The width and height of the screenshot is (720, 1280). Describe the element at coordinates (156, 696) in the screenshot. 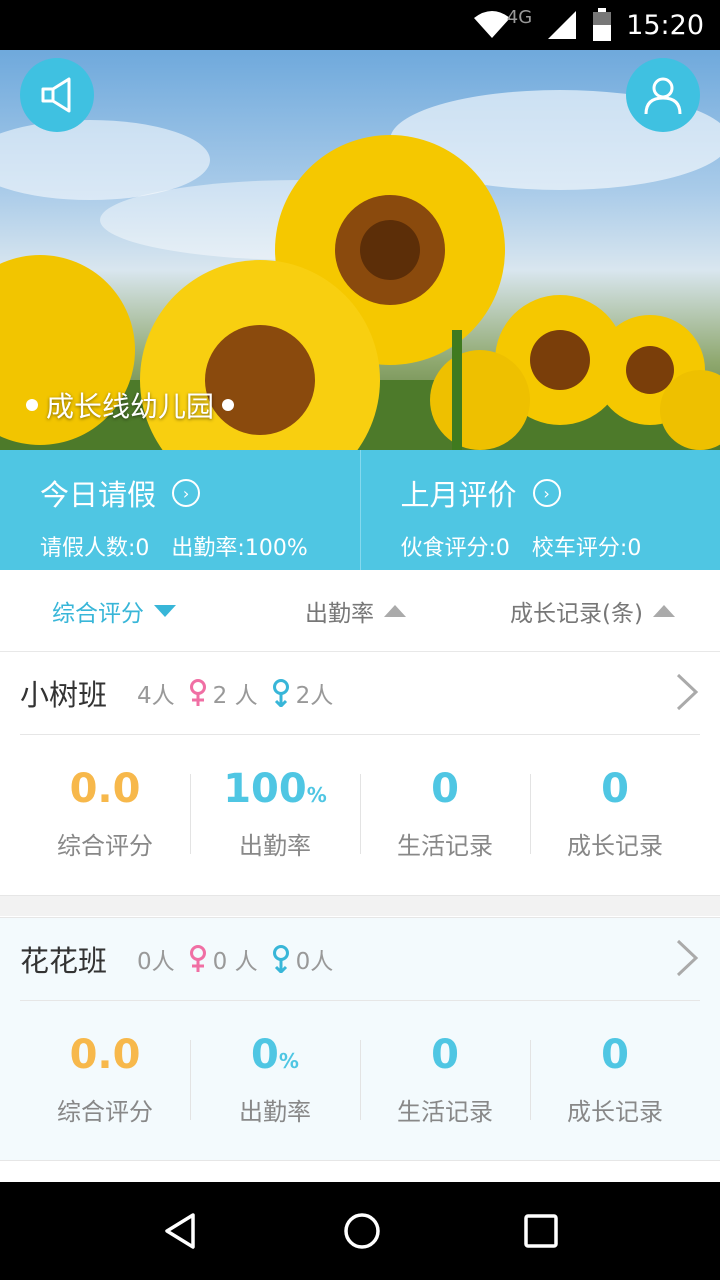

I see `class-total: 4人` at that location.